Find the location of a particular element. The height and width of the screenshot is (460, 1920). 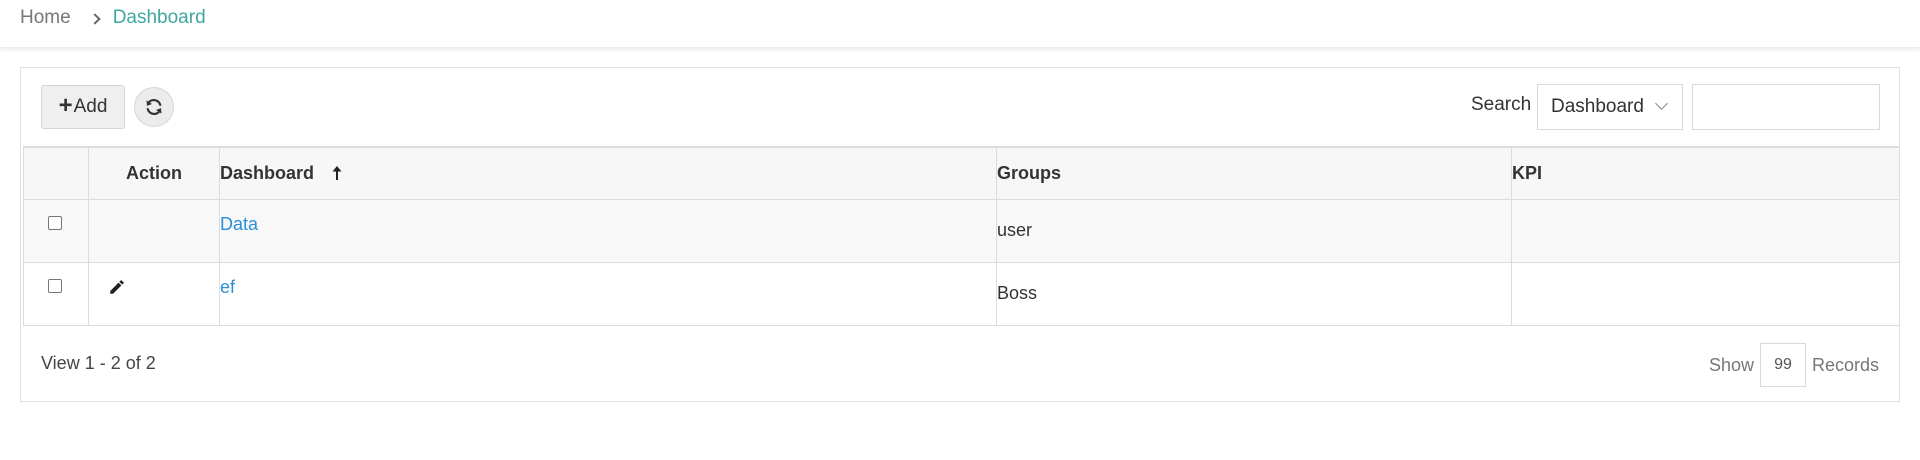

records-per-page-input: 99 is located at coordinates (1782, 365).